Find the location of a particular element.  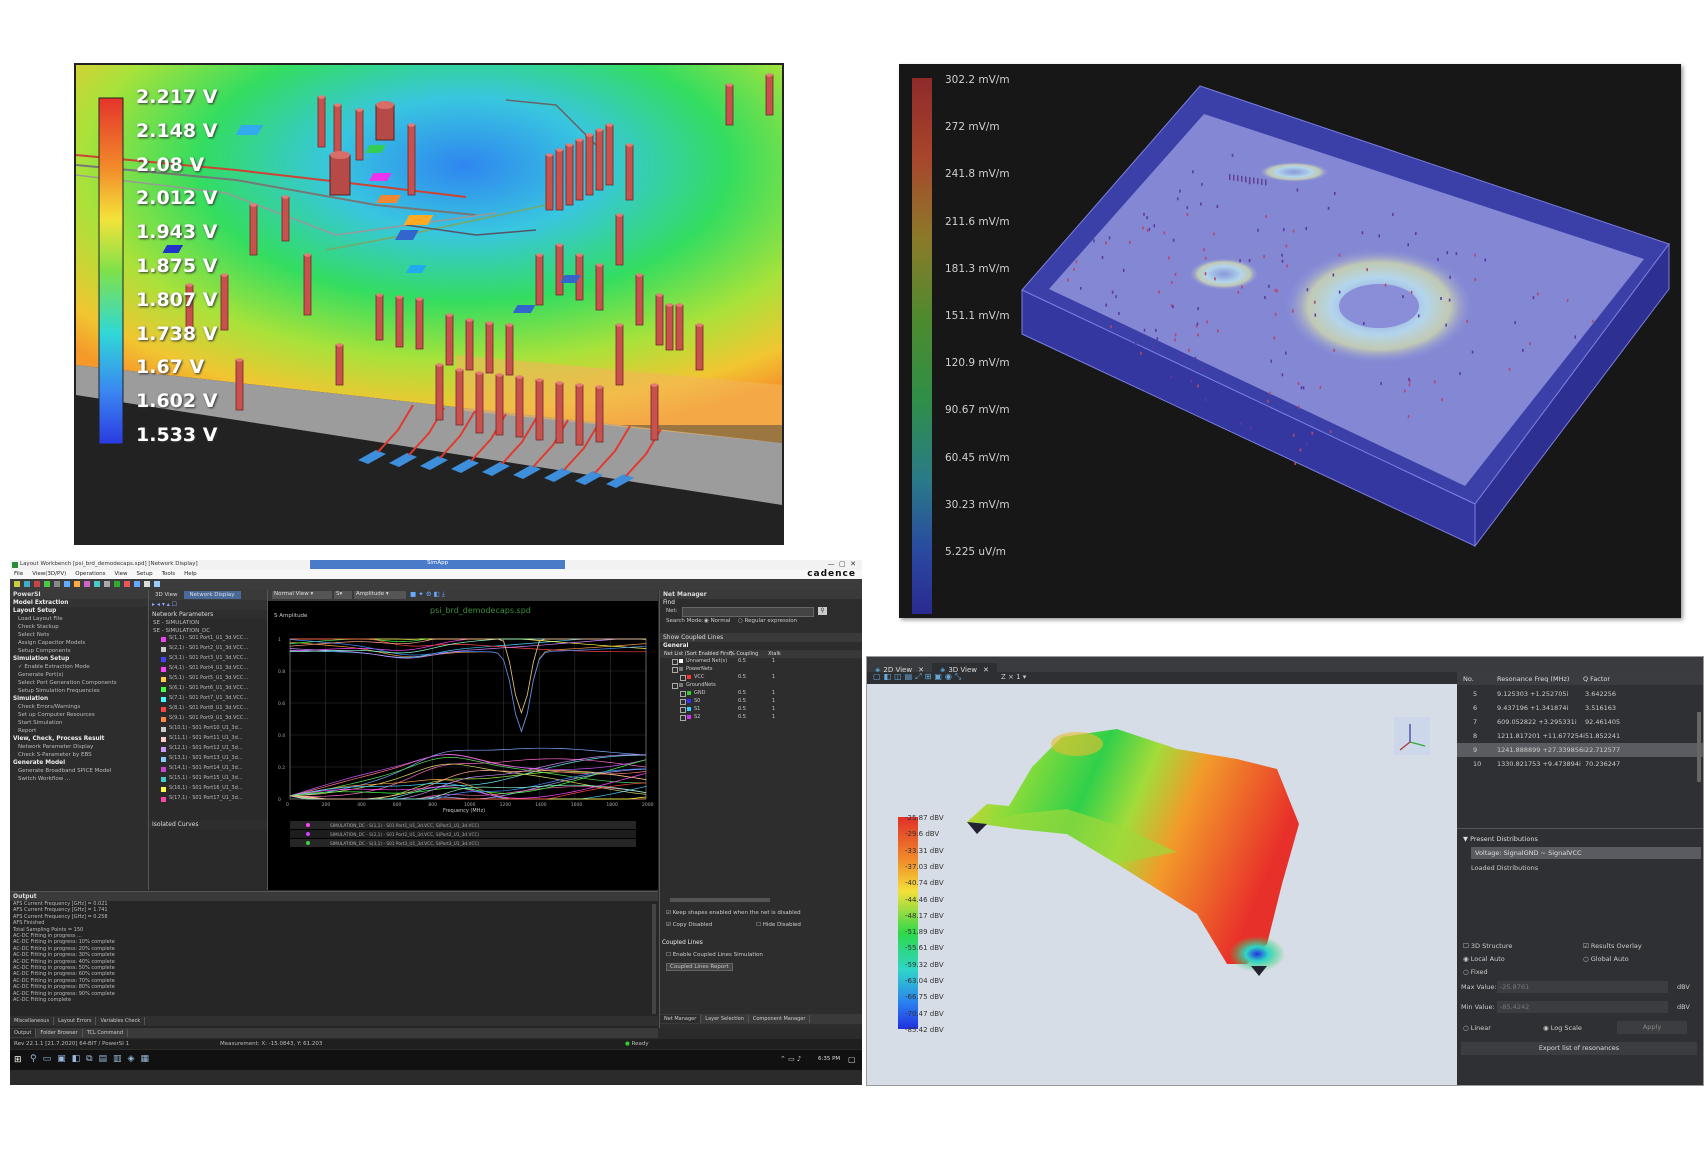

workflow-step: Load Layout File is located at coordinates (79, 619).